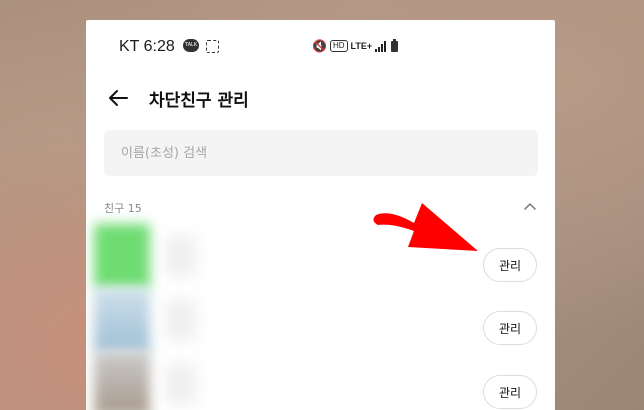 Image resolution: width=644 pixels, height=410 pixels. I want to click on search-input, so click(321, 153).